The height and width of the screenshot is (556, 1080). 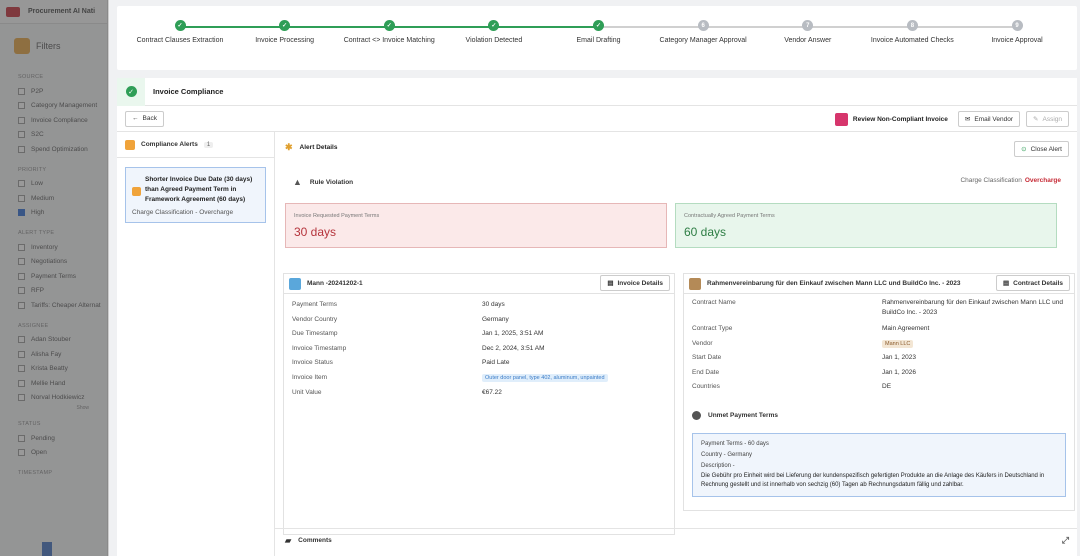 I want to click on filter-section: TIMESTAMP, so click(x=53, y=468).